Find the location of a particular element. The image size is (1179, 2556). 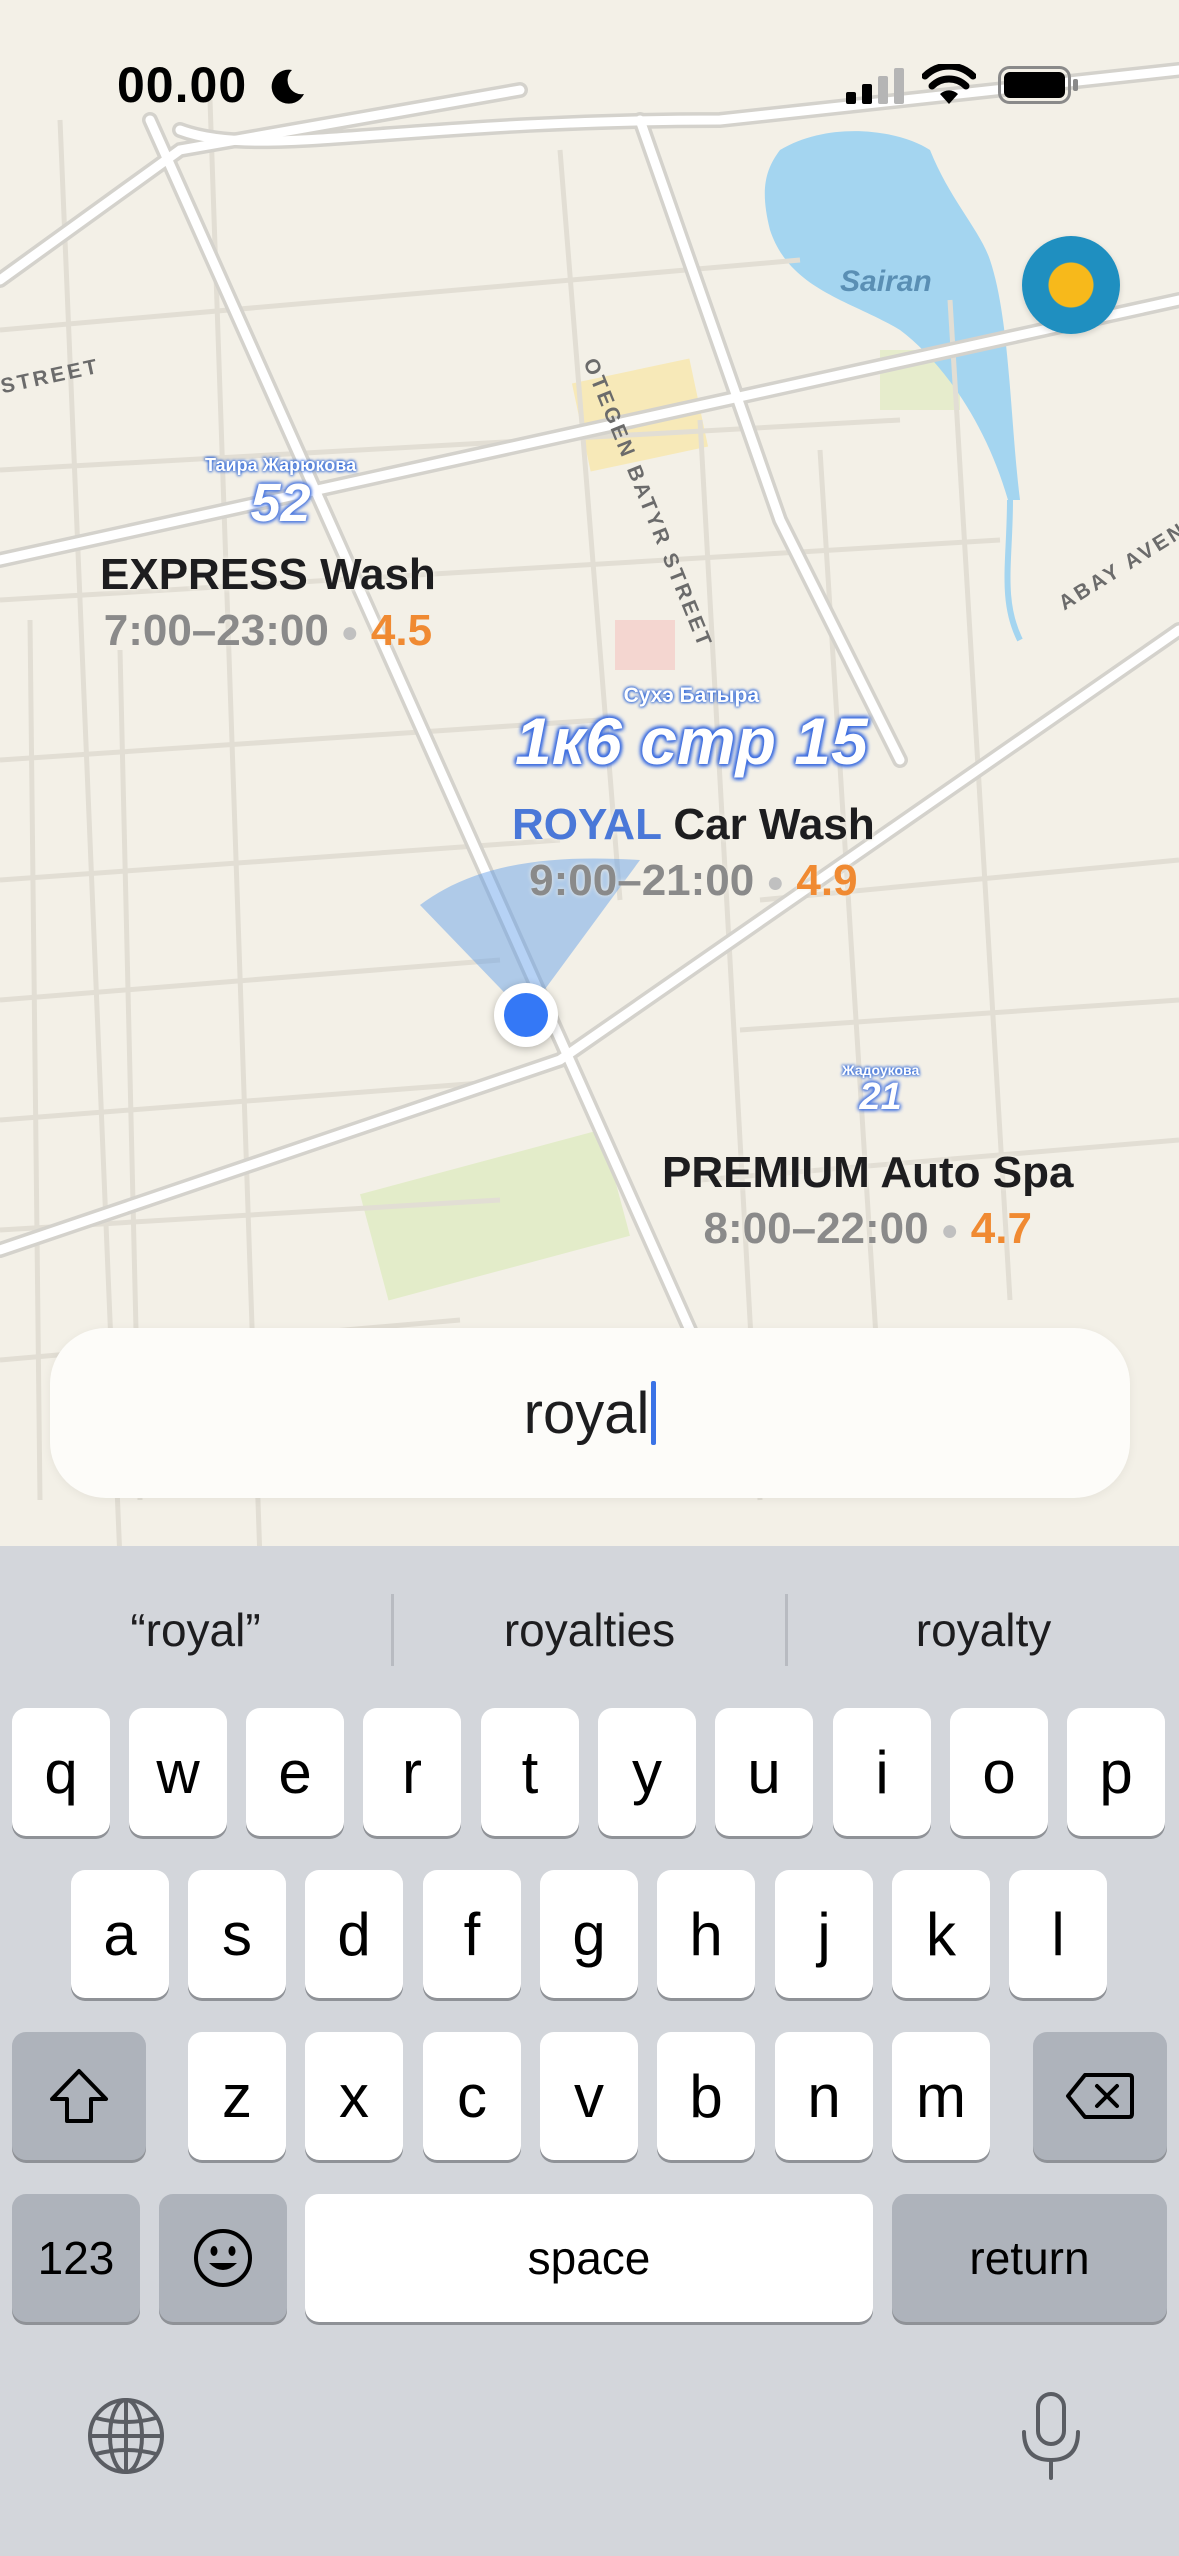

key-k: k is located at coordinates (941, 1934).